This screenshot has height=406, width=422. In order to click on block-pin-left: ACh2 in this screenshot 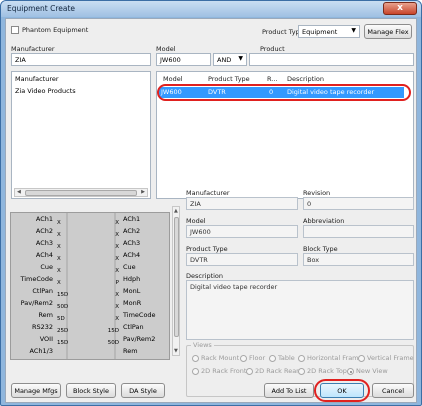, I will do `click(44, 231)`.